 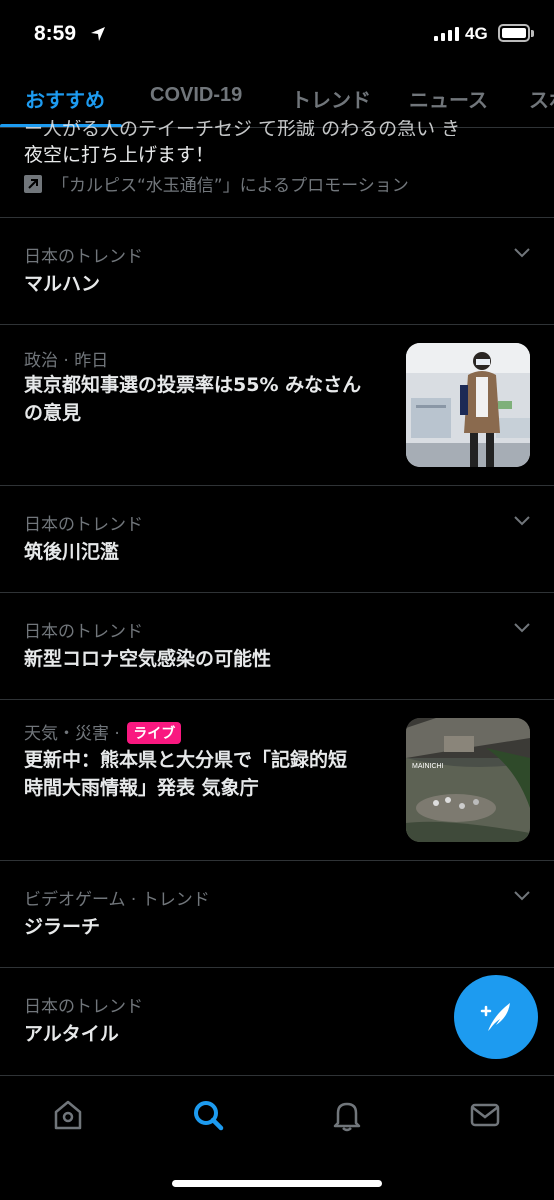 What do you see at coordinates (72, 734) in the screenshot?
I see `news-category: 天気・災害 ·` at bounding box center [72, 734].